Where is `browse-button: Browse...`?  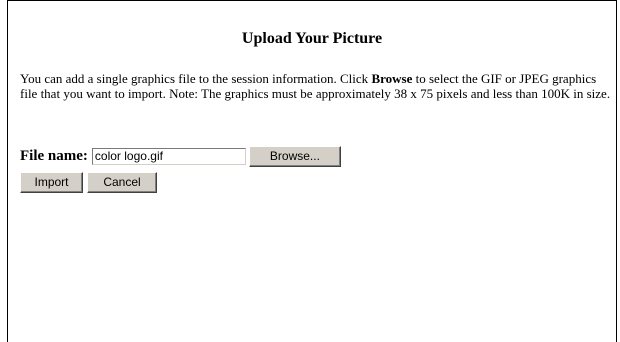 browse-button: Browse... is located at coordinates (294, 156).